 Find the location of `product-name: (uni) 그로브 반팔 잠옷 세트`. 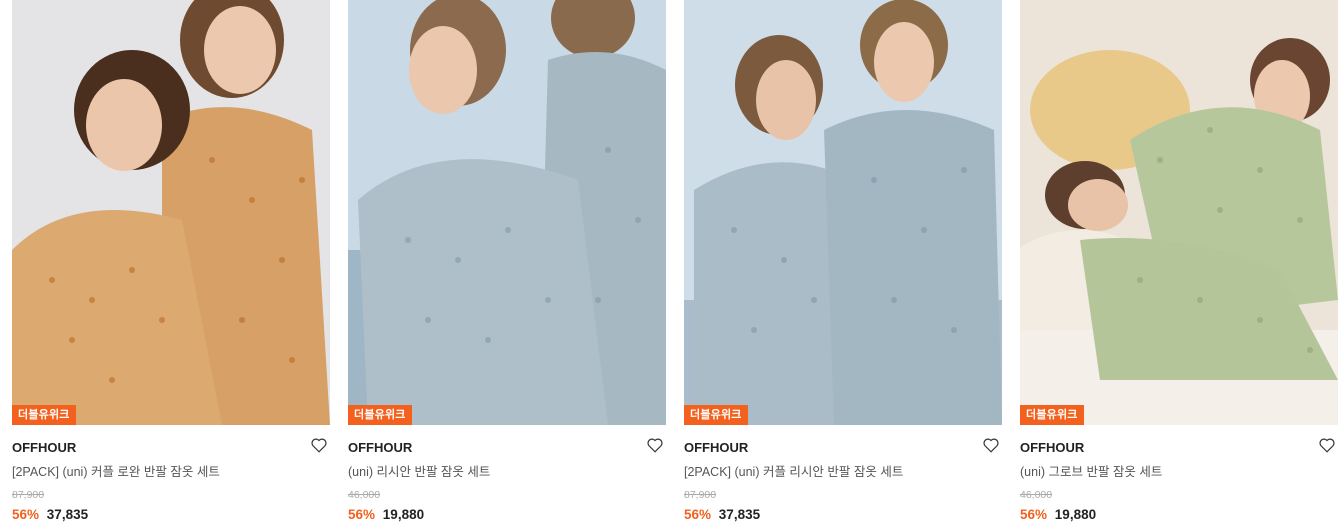

product-name: (uni) 그로브 반팔 잠옷 세트 is located at coordinates (1179, 472).